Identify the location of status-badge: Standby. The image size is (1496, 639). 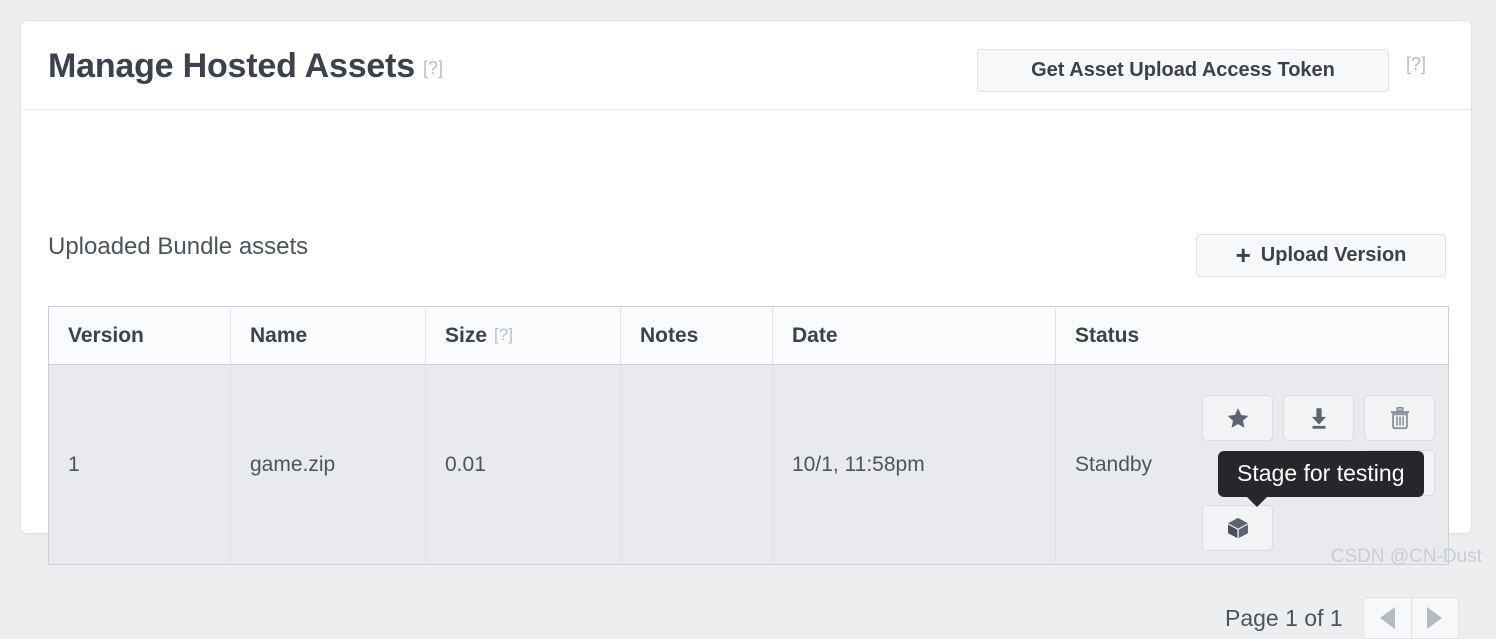
(1114, 464).